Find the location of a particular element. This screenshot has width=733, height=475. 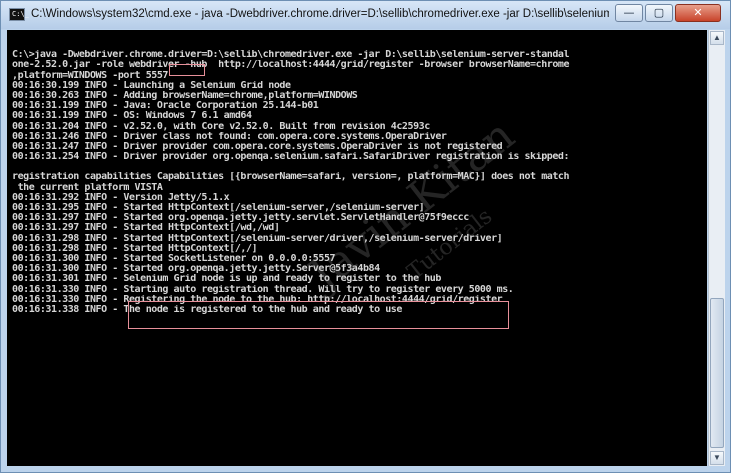

scroll-down-button: ▼ is located at coordinates (717, 458).